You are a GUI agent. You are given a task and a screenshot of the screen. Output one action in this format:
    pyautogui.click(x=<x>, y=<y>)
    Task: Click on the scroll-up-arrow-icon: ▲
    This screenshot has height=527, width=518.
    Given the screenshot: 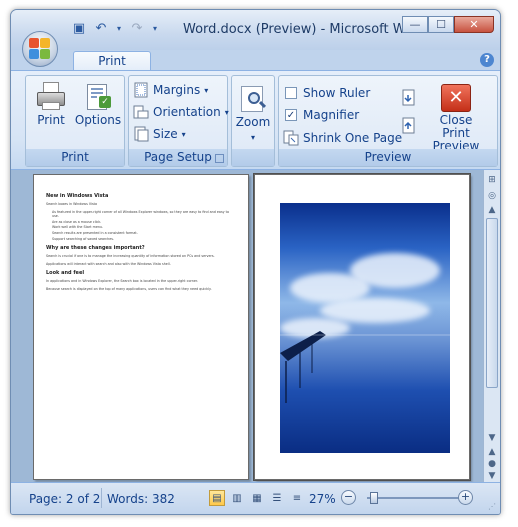 What is the action you would take?
    pyautogui.click(x=492, y=210)
    